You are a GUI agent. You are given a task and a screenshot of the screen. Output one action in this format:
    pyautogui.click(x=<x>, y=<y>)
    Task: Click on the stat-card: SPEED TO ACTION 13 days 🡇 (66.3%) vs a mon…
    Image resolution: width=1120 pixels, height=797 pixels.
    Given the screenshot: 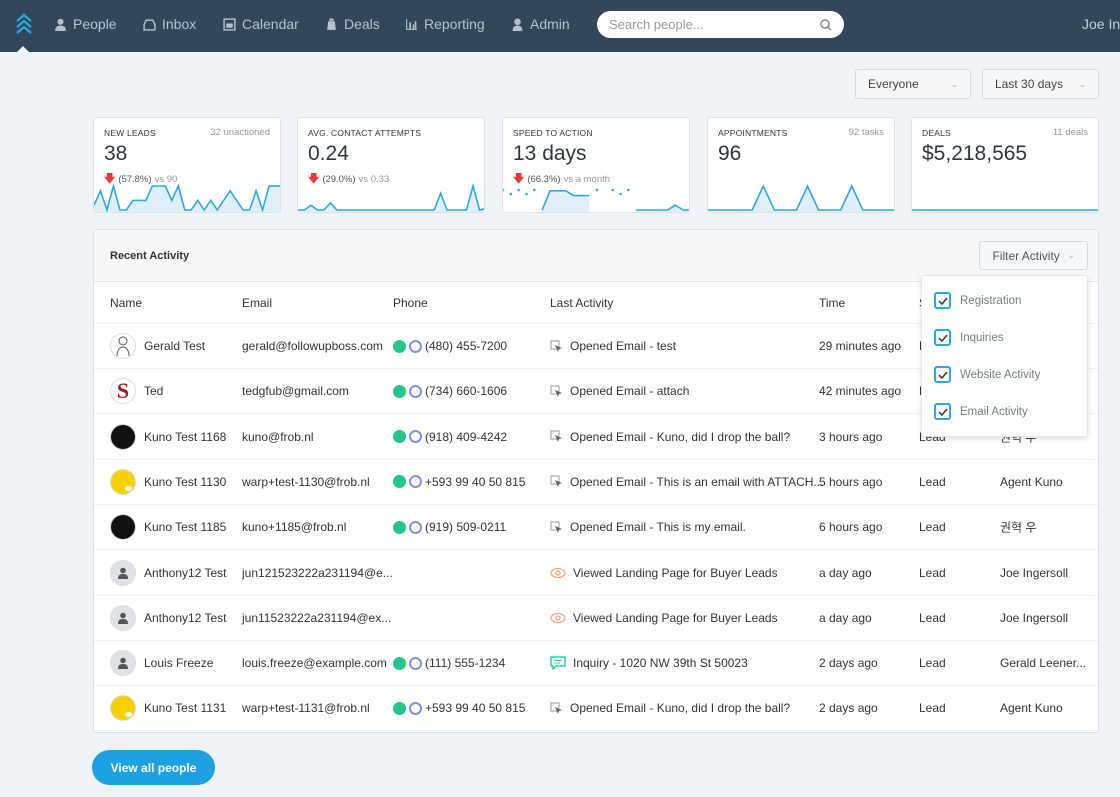 What is the action you would take?
    pyautogui.click(x=596, y=165)
    